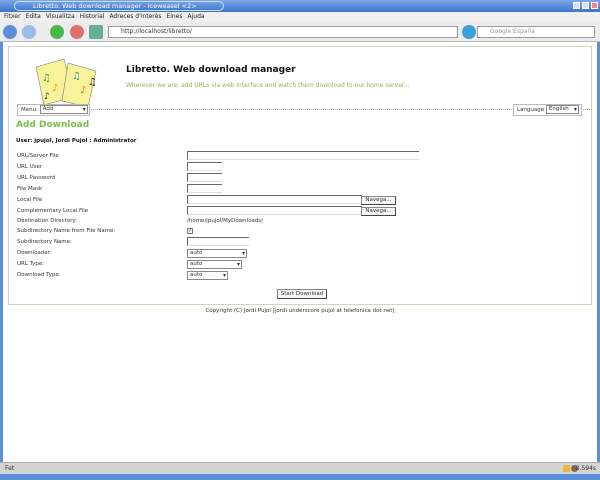 The height and width of the screenshot is (480, 600). Describe the element at coordinates (174, 16) in the screenshot. I see `menu-tools: Eines` at that location.